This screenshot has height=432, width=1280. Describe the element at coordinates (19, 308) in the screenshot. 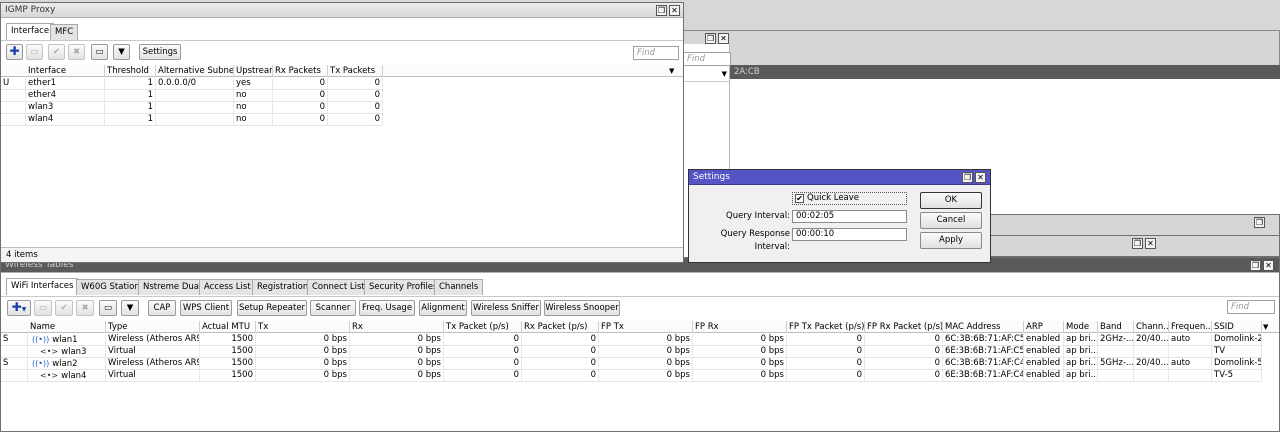

I see `add-button: ✚▼` at that location.